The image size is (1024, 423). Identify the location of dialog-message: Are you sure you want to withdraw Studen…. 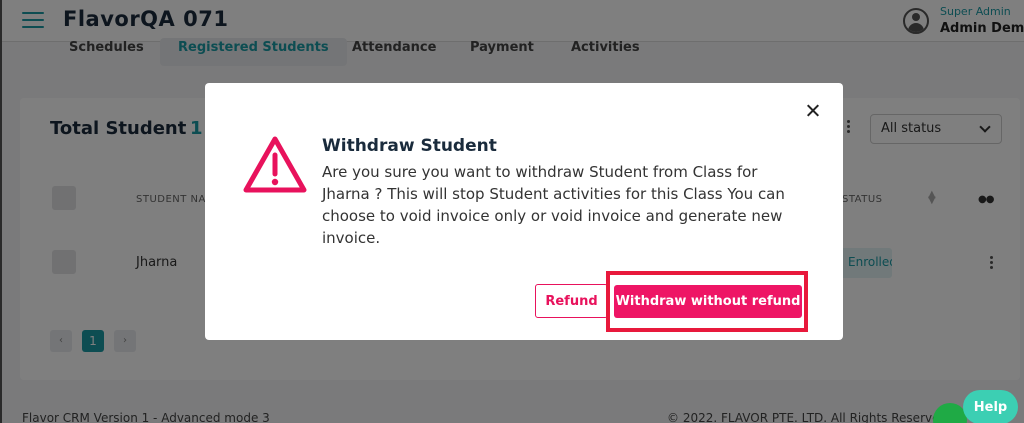
(553, 205).